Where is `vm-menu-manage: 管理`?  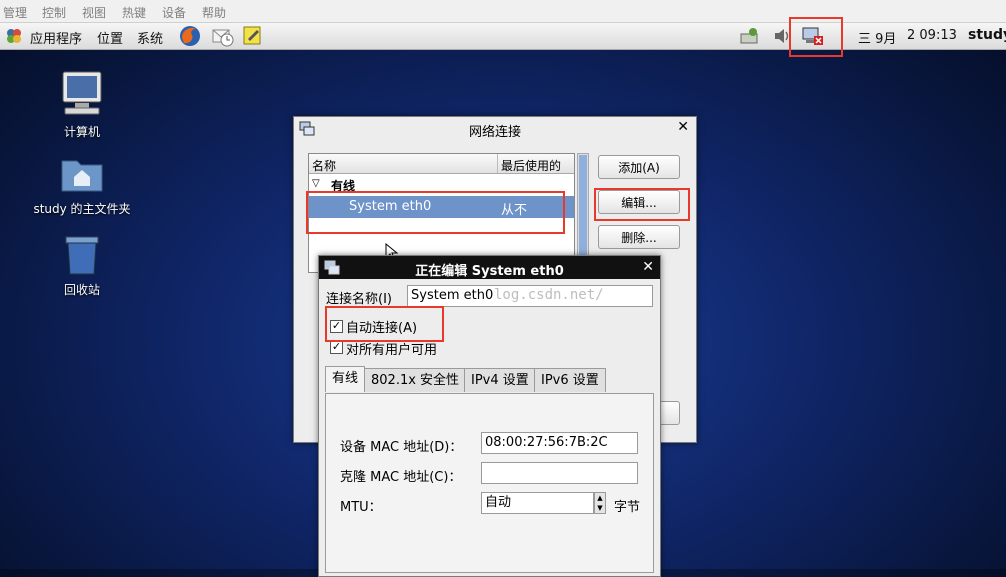
vm-menu-manage: 管理 is located at coordinates (15, 12).